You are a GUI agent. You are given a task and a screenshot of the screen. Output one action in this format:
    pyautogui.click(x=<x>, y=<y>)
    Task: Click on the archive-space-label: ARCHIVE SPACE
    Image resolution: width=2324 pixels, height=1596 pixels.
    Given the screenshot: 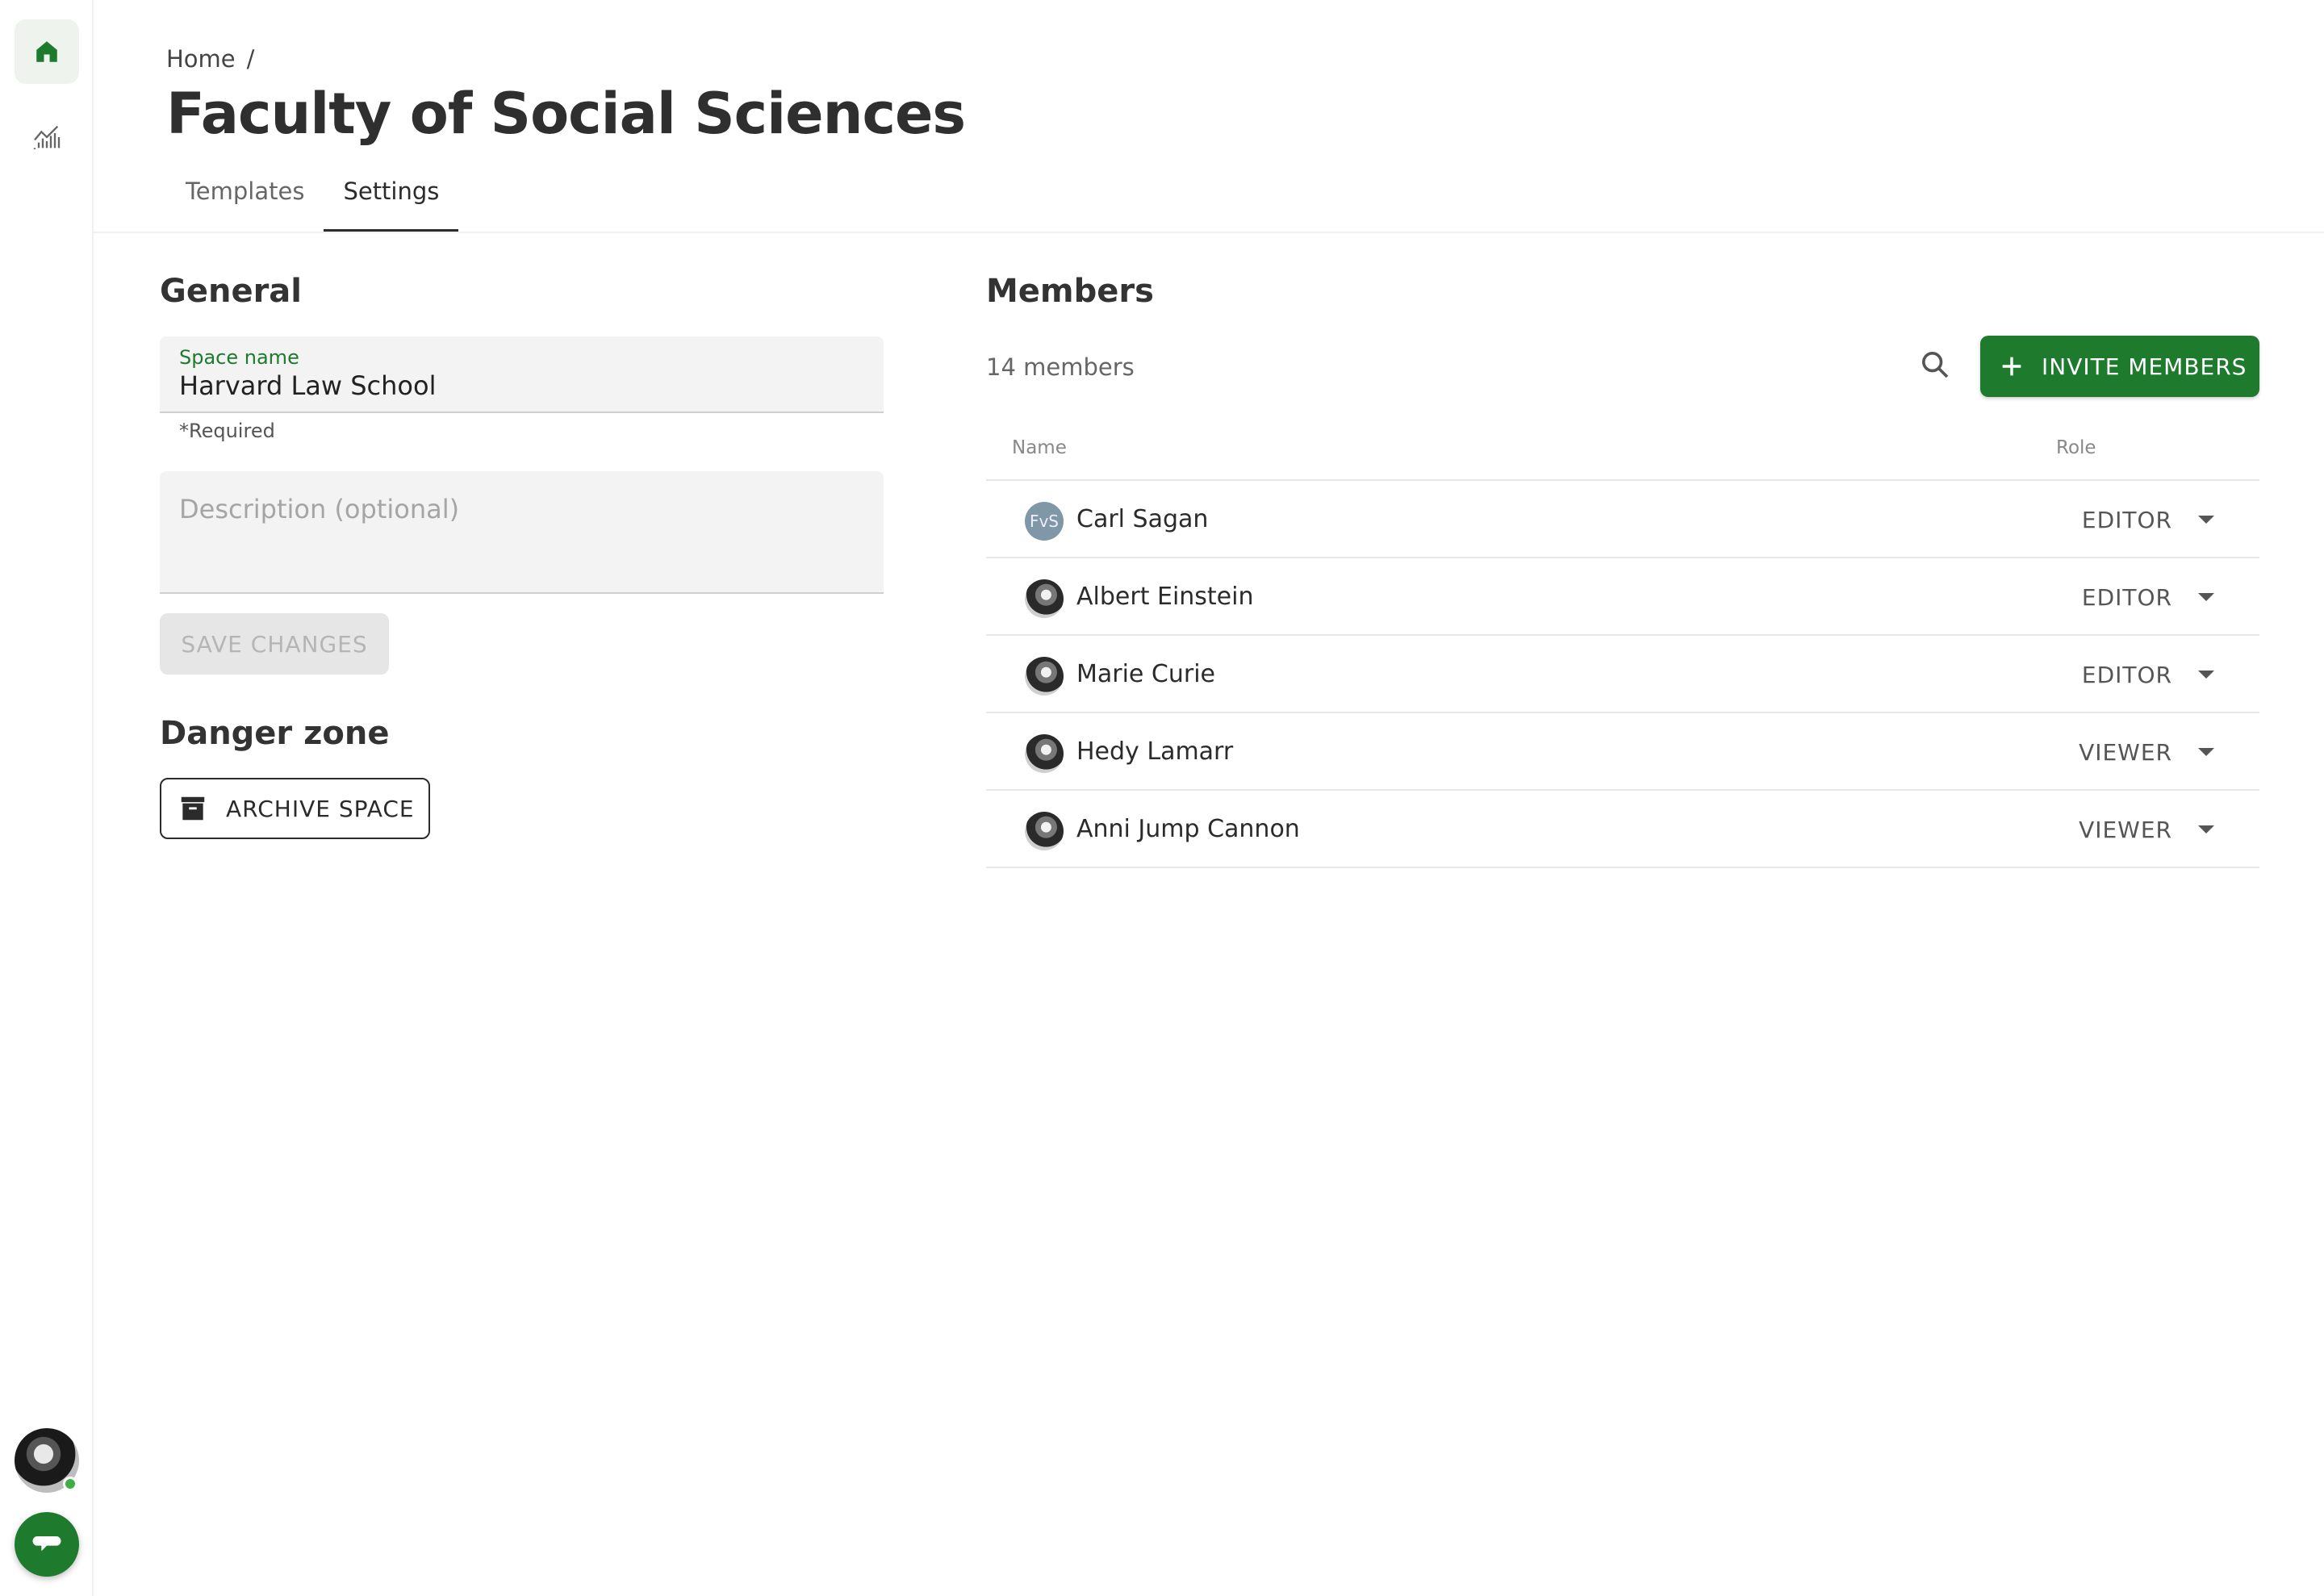 What is the action you would take?
    pyautogui.click(x=320, y=809)
    